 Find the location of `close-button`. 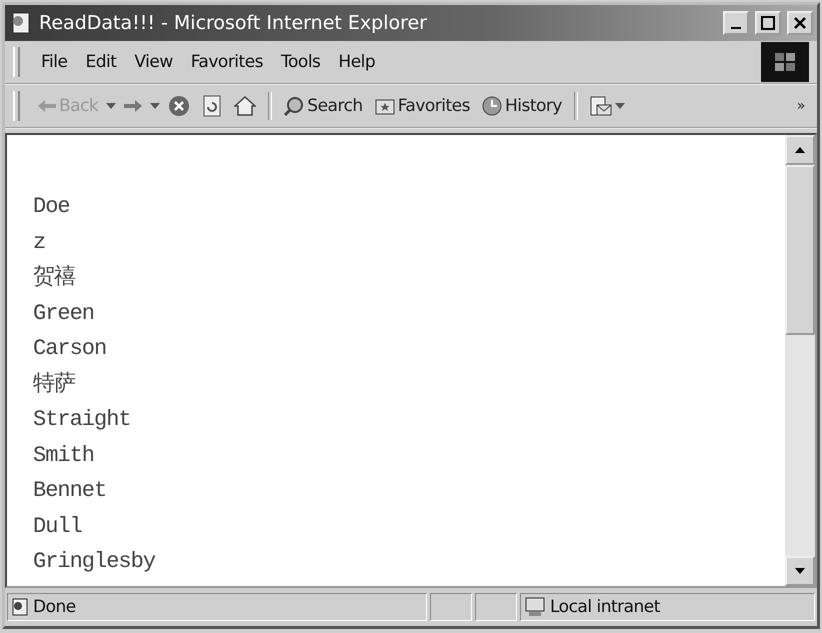

close-button is located at coordinates (800, 23).